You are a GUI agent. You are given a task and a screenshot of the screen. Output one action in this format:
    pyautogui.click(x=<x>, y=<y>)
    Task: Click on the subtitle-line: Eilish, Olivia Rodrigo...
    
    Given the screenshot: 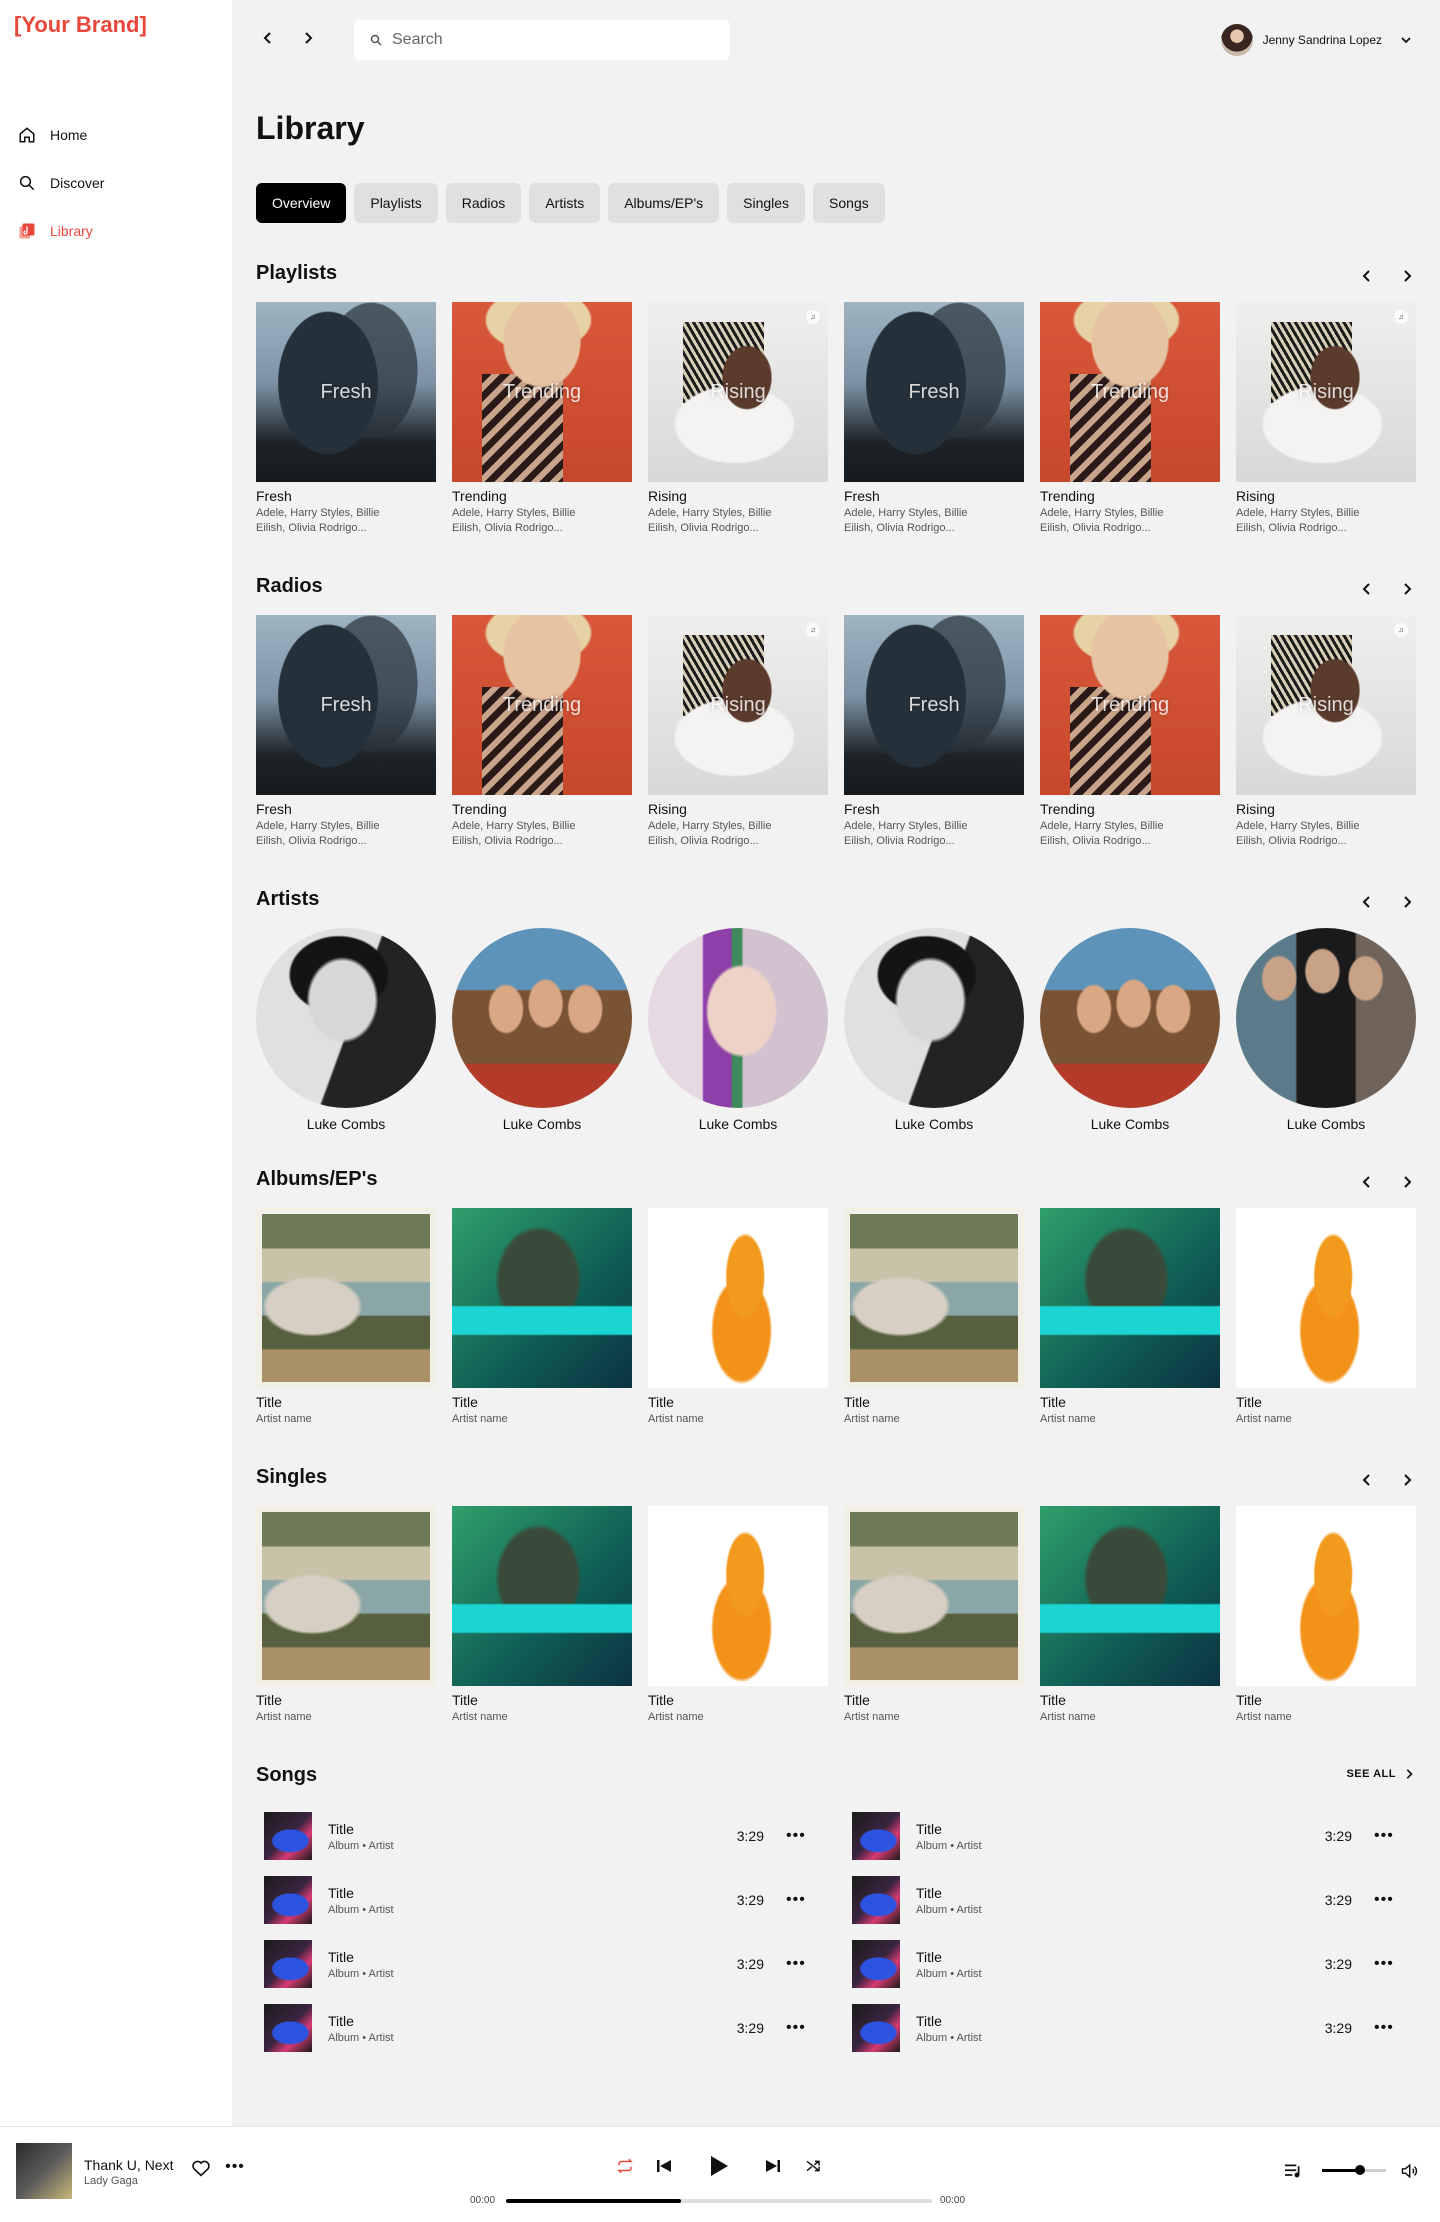 What is the action you would take?
    pyautogui.click(x=1095, y=841)
    